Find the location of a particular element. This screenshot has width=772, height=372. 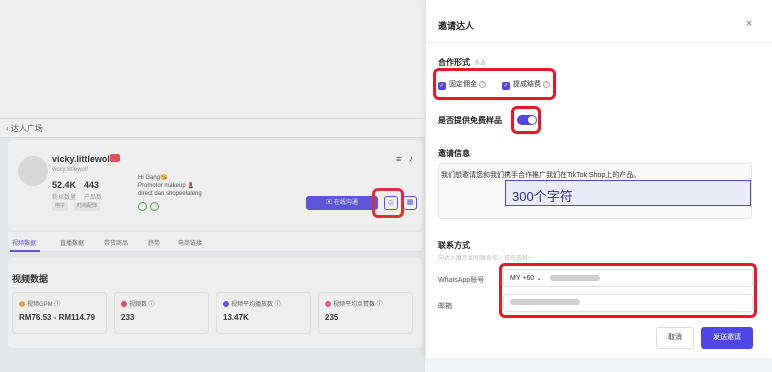

coop-section-sub: 多选 is located at coordinates (480, 64).